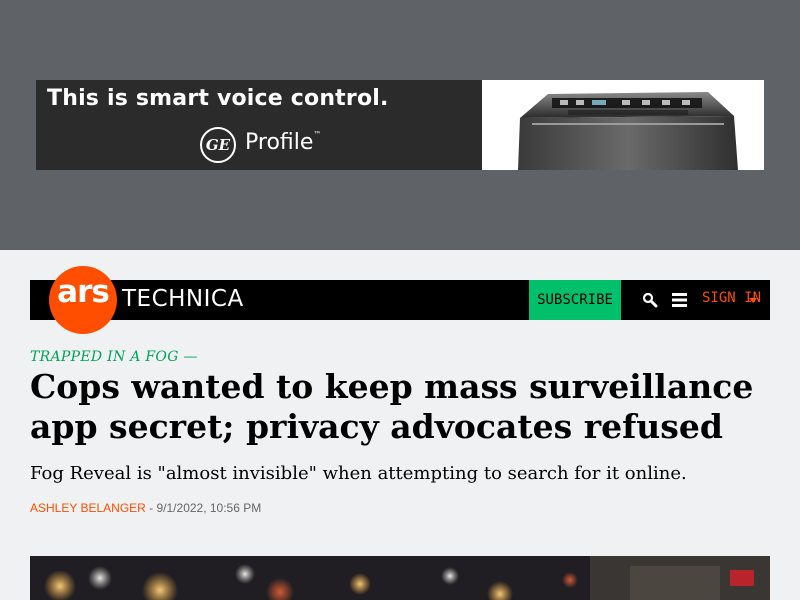 This screenshot has height=600, width=800. I want to click on menu-icon, so click(679, 300).